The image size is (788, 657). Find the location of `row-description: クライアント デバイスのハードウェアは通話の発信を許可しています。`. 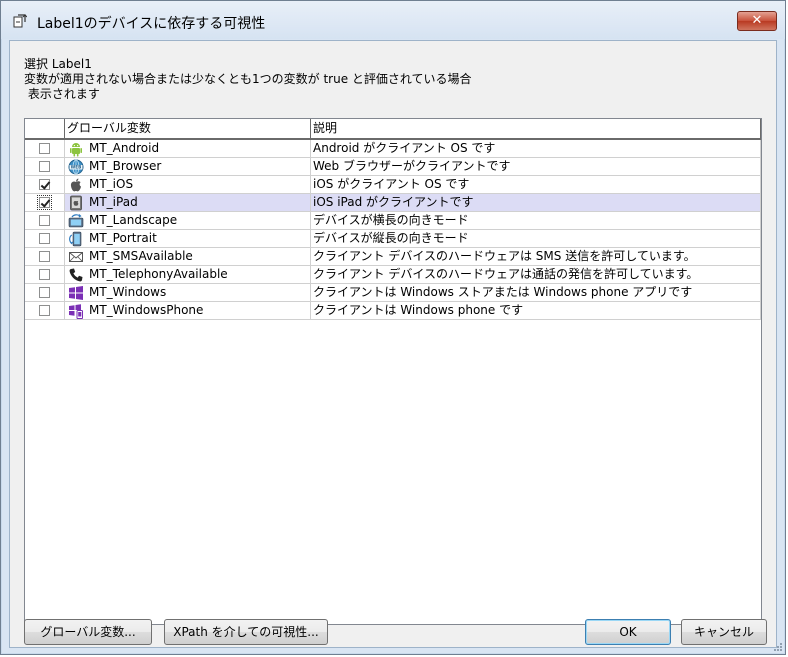

row-description: クライアント デバイスのハードウェアは通話の発信を許可しています。 is located at coordinates (536, 275).